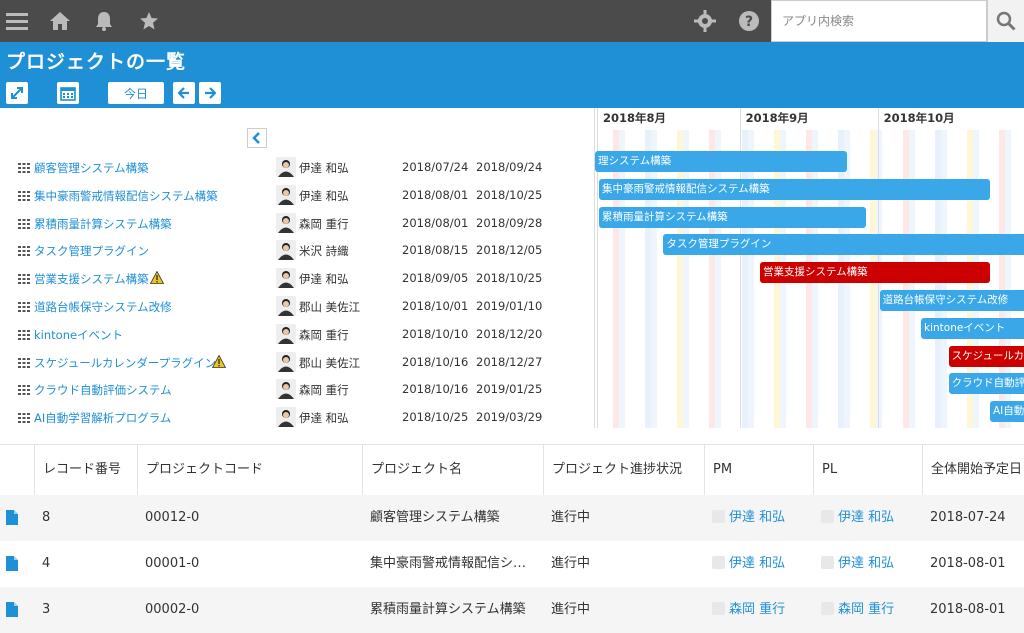 The image size is (1024, 633). I want to click on column-header: PL, so click(867, 470).